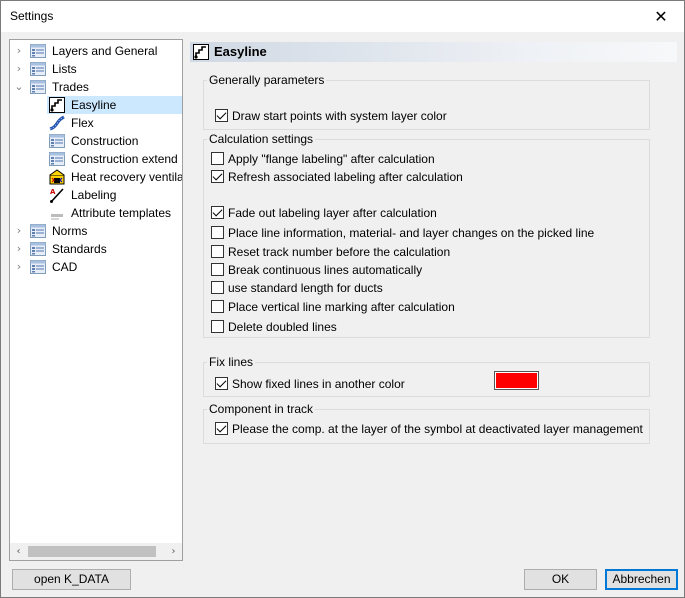 This screenshot has width=685, height=598. Describe the element at coordinates (231, 362) in the screenshot. I see `group-fix-lines-label: Fix lines` at that location.